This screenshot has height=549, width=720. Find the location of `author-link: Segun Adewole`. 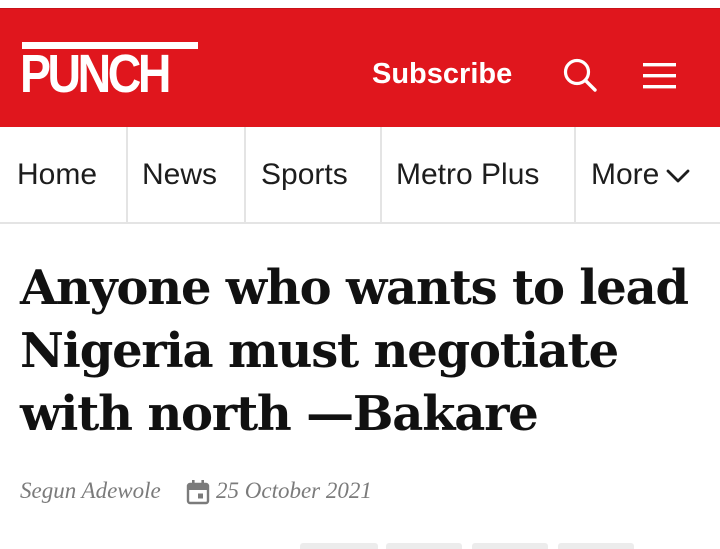

author-link: Segun Adewole is located at coordinates (90, 491).